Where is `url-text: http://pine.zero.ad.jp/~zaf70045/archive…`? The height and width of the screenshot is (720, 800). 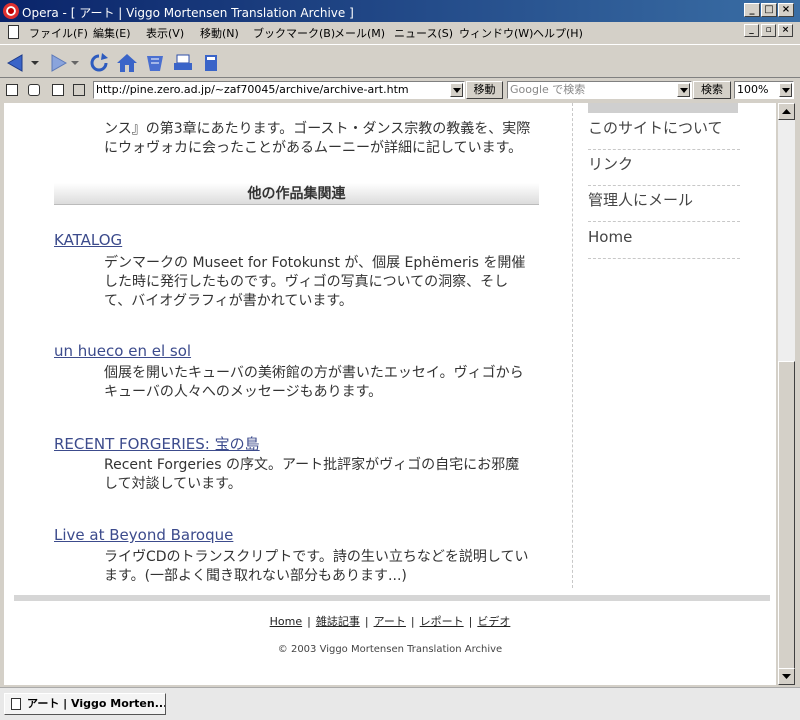
url-text: http://pine.zero.ad.jp/~zaf70045/archive… is located at coordinates (252, 89).